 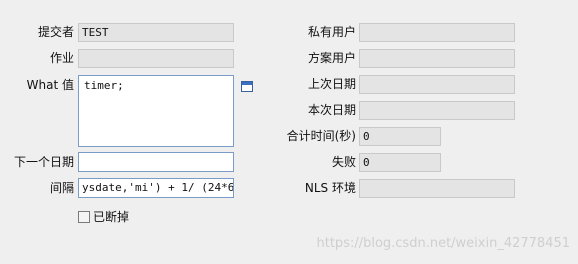 I want to click on next-date-label: 下一个日期, so click(x=43, y=162).